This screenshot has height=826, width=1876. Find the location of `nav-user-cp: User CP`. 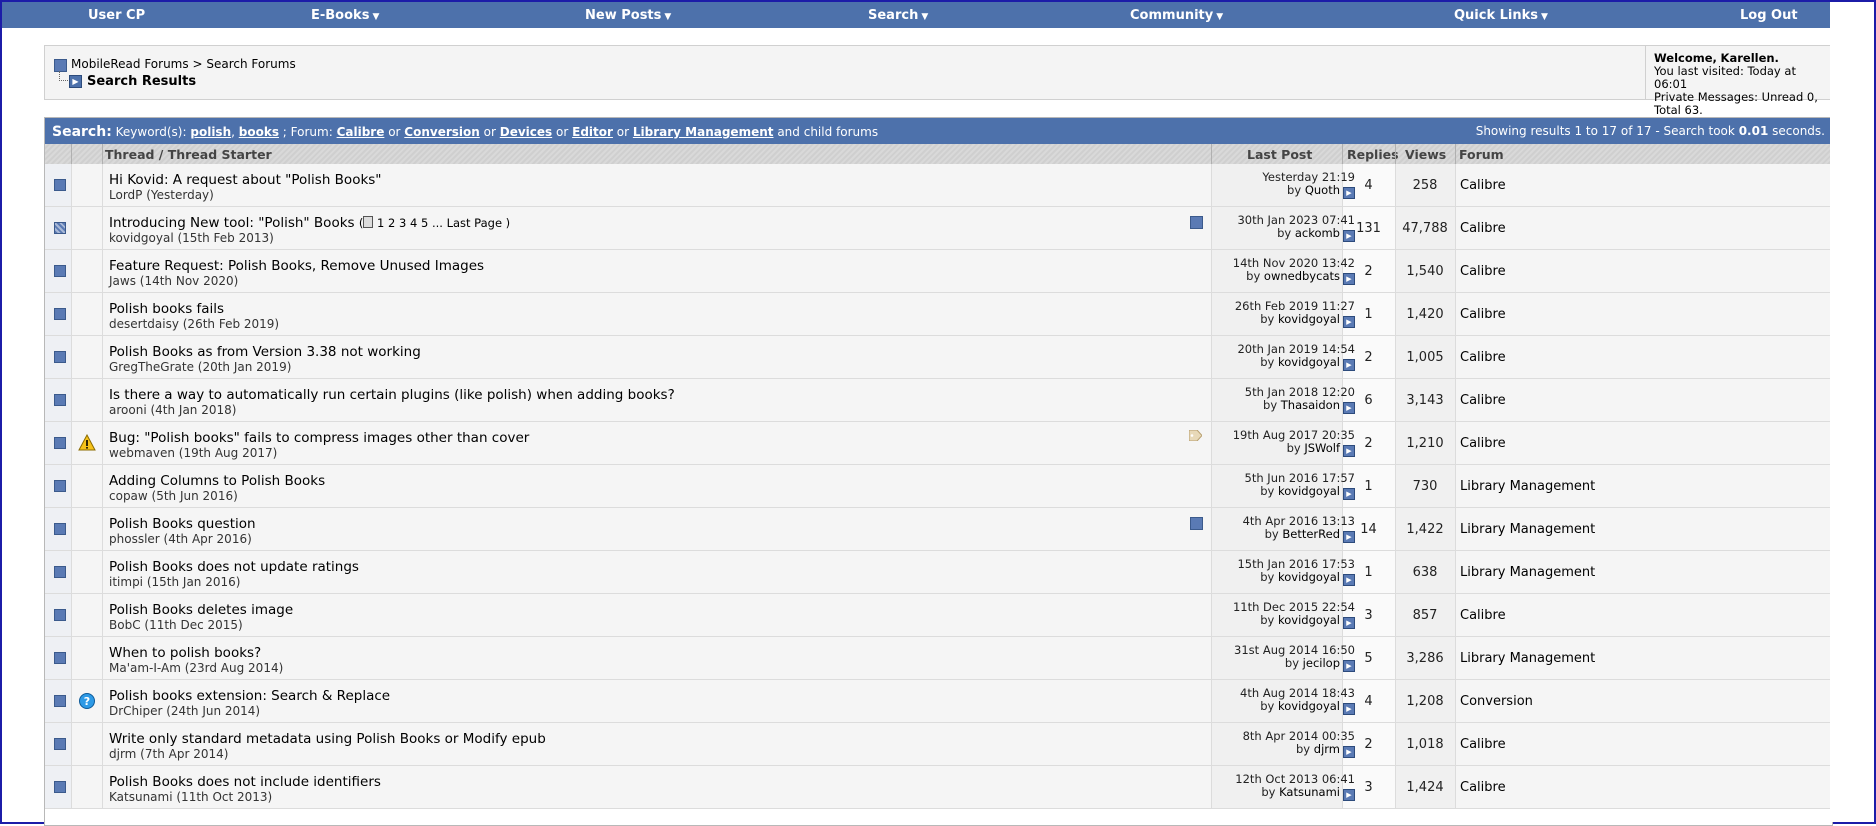

nav-user-cp: User CP is located at coordinates (116, 15).